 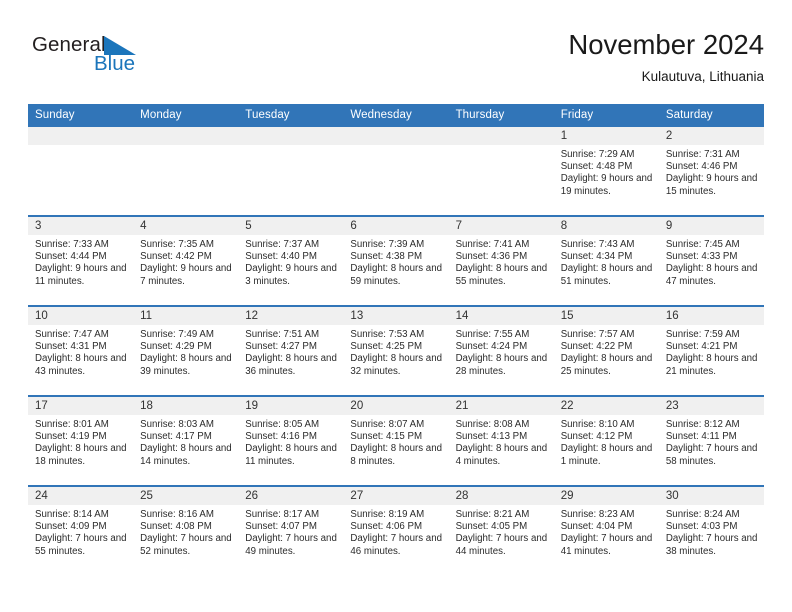 What do you see at coordinates (396, 406) in the screenshot?
I see `day-number: 20` at bounding box center [396, 406].